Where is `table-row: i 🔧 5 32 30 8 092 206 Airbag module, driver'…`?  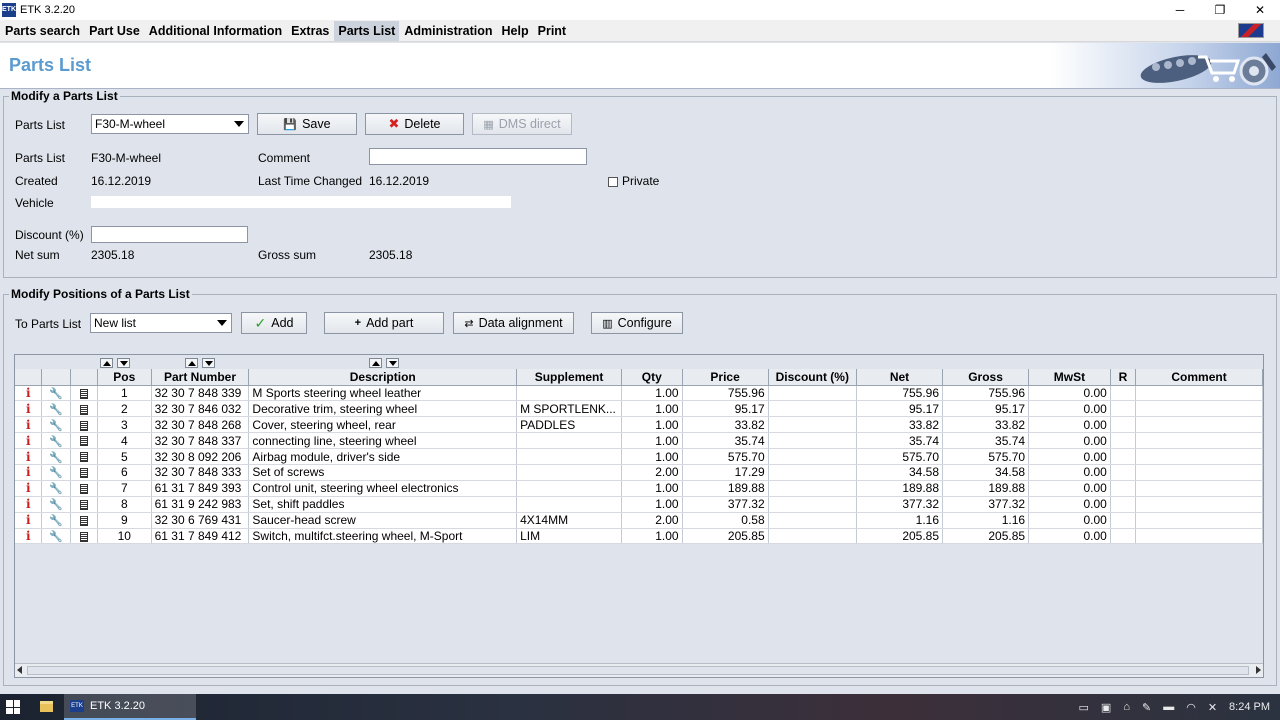
table-row: i 🔧 5 32 30 8 092 206 Airbag module, driver'… is located at coordinates (639, 456).